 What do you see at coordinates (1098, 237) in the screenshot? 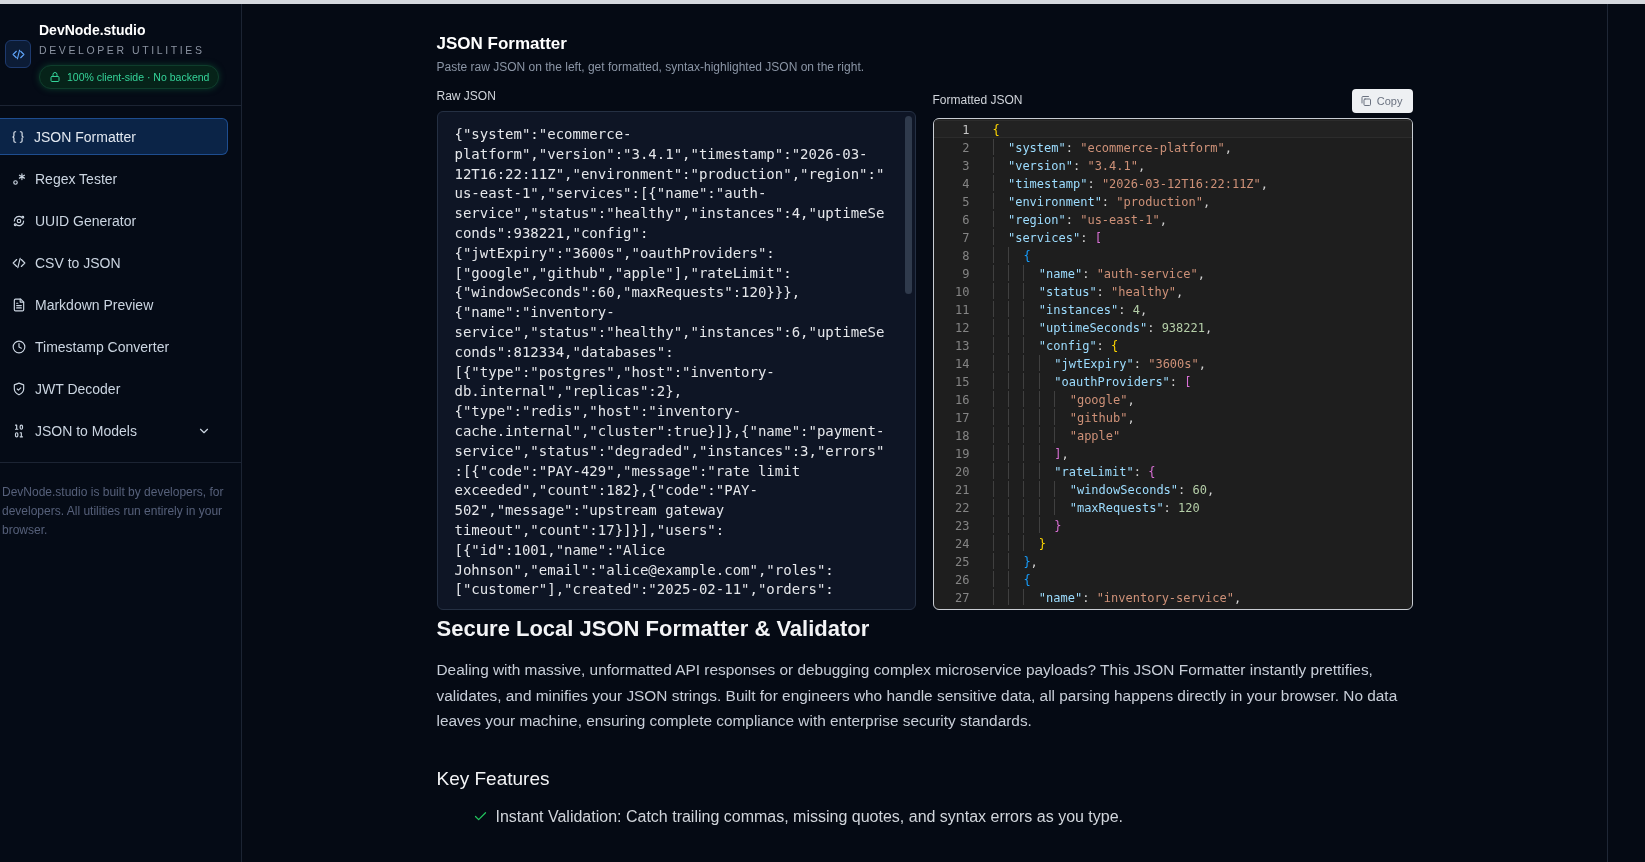
I see `bracket: [` at bounding box center [1098, 237].